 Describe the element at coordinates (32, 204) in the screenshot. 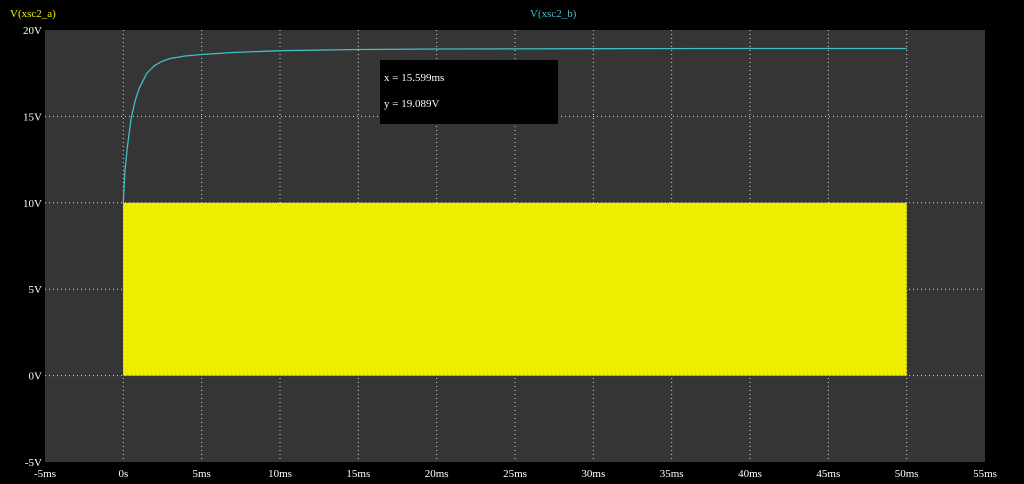

I see `y-tick-label: 10V` at that location.